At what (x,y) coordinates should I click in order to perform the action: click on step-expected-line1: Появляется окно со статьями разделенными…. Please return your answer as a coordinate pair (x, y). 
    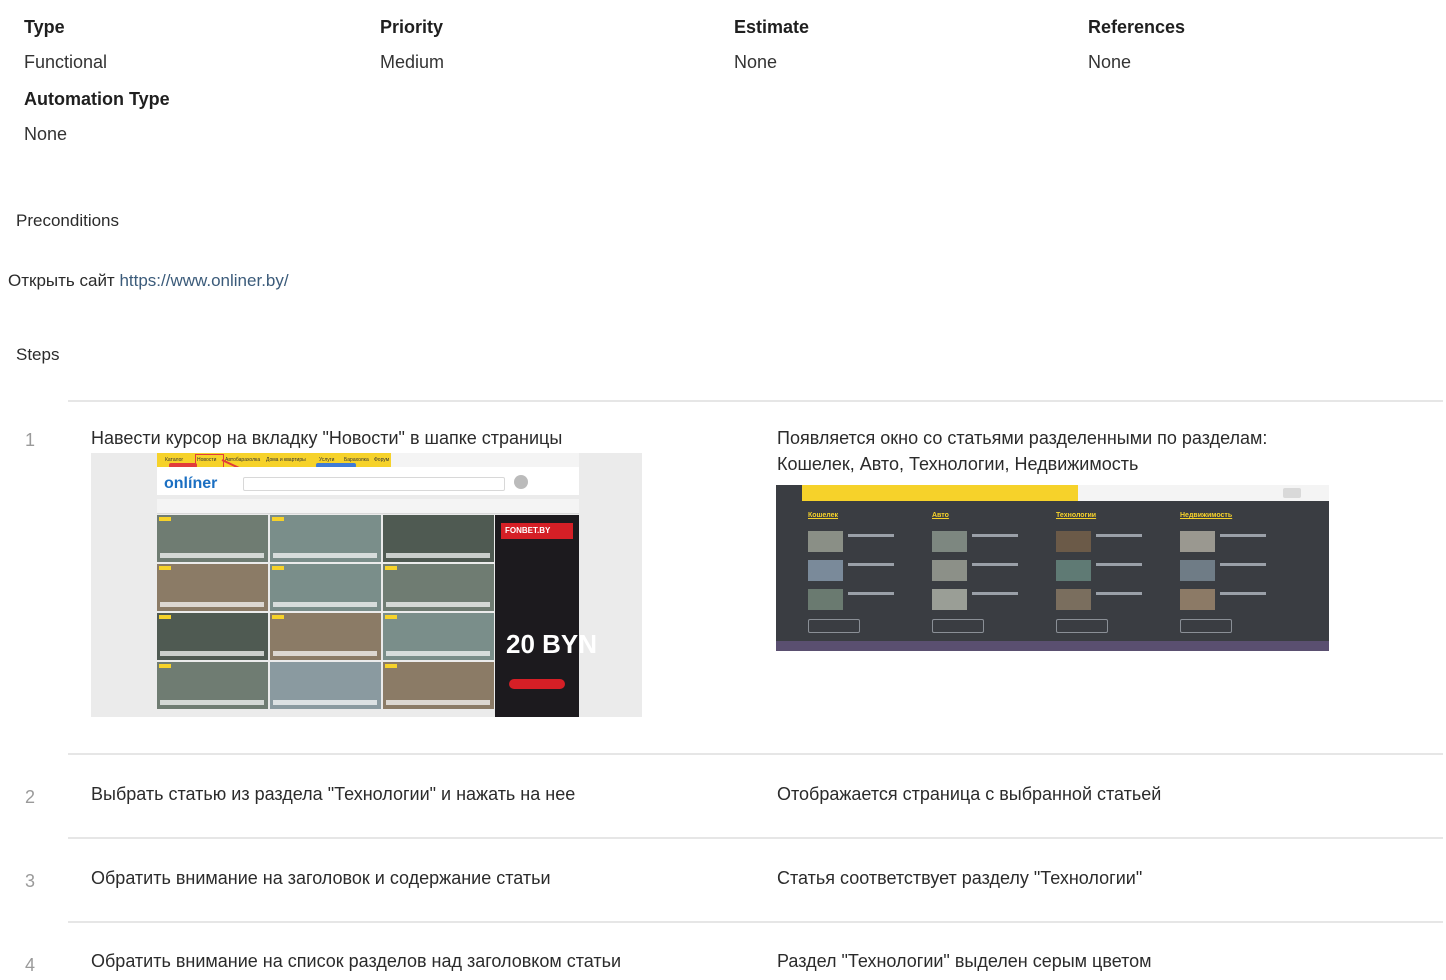
    Looking at the image, I should click on (1022, 438).